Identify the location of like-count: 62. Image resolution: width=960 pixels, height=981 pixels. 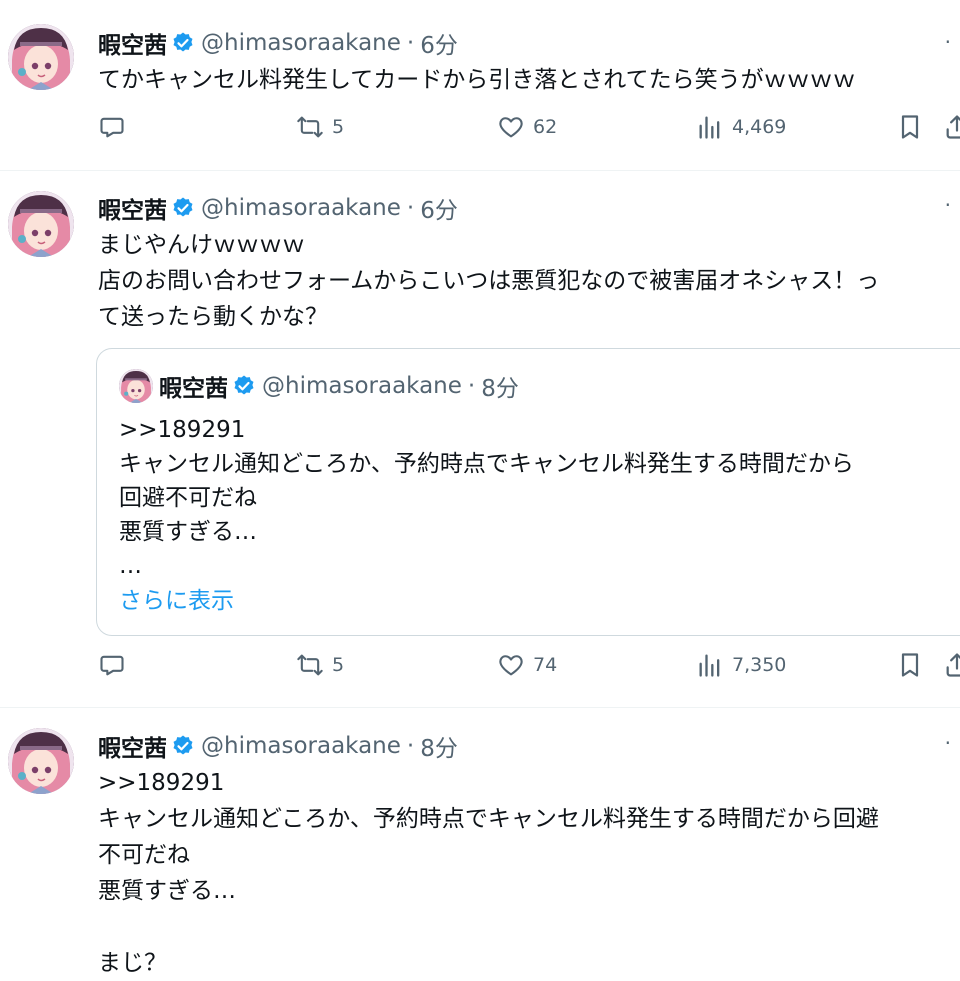
(545, 127).